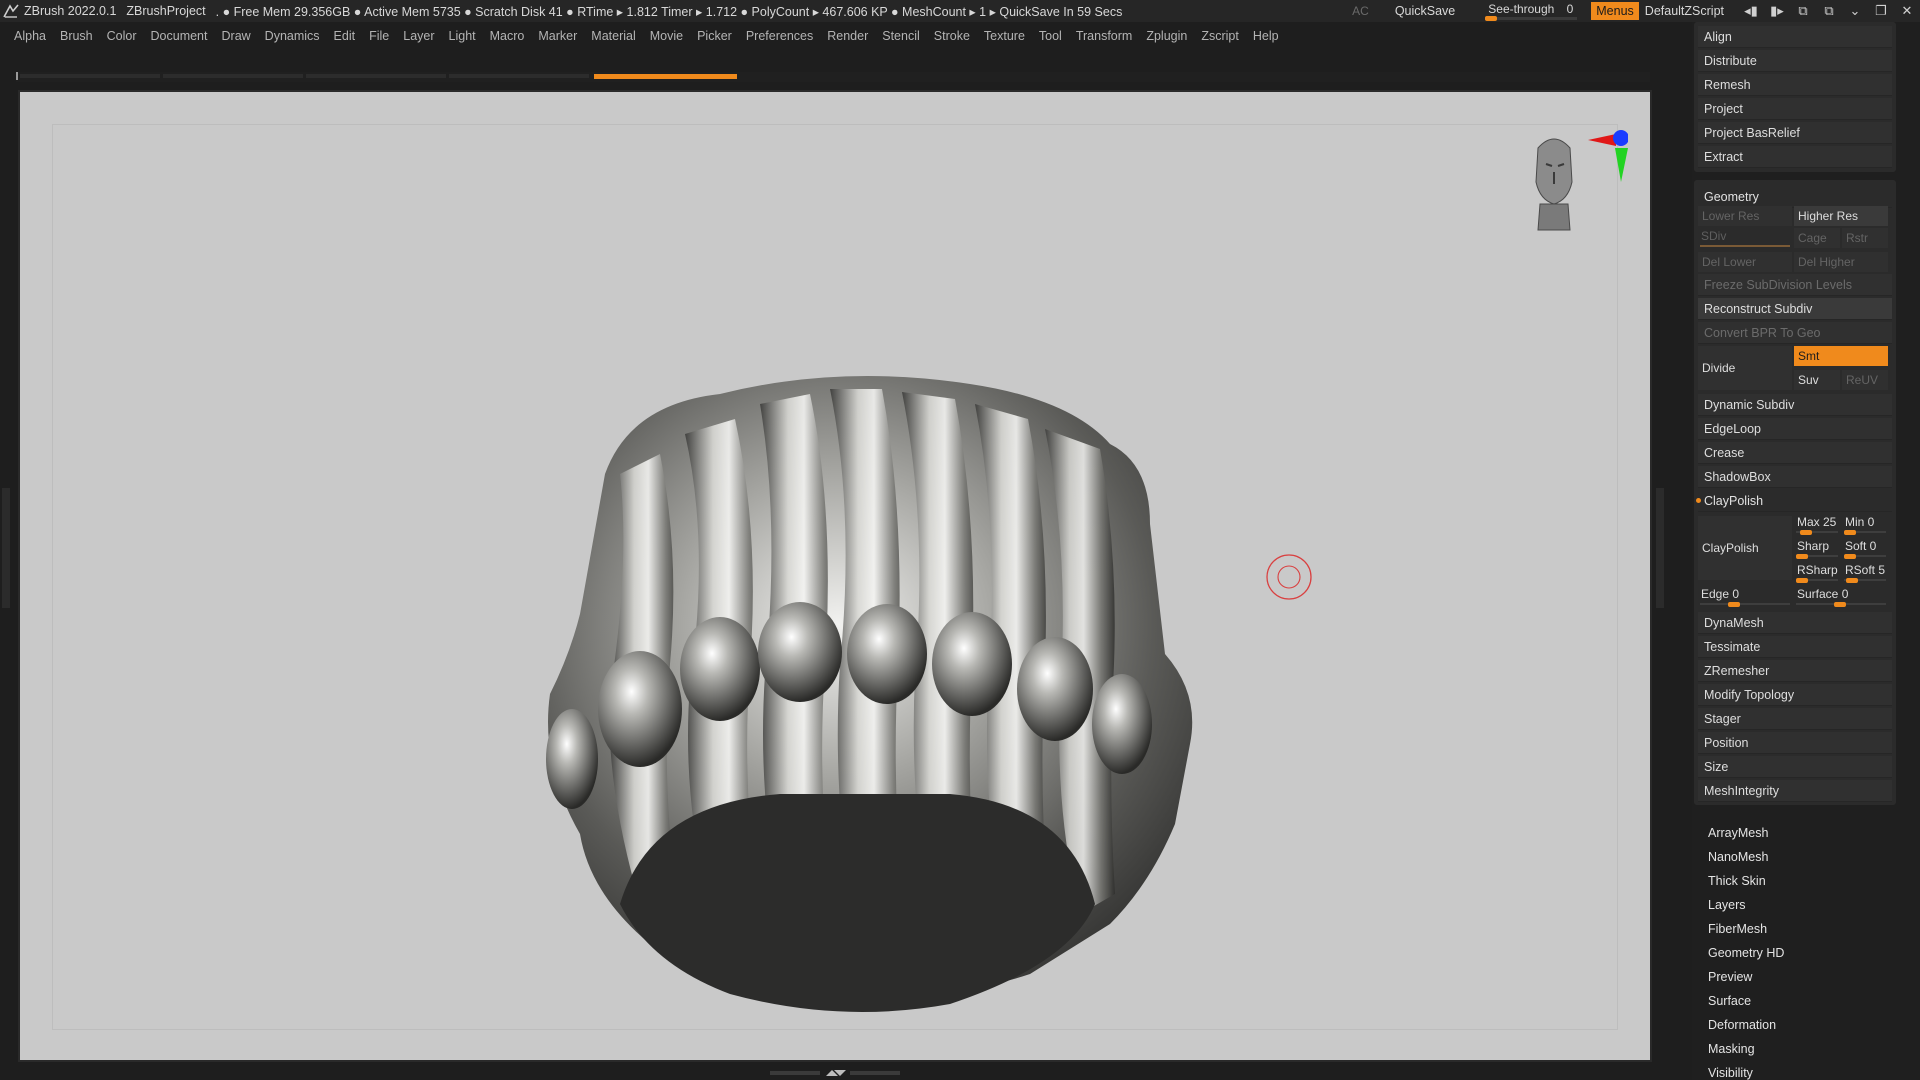 This screenshot has width=1920, height=1080. Describe the element at coordinates (1795, 133) in the screenshot. I see `palette-item: Project BasRelief` at that location.